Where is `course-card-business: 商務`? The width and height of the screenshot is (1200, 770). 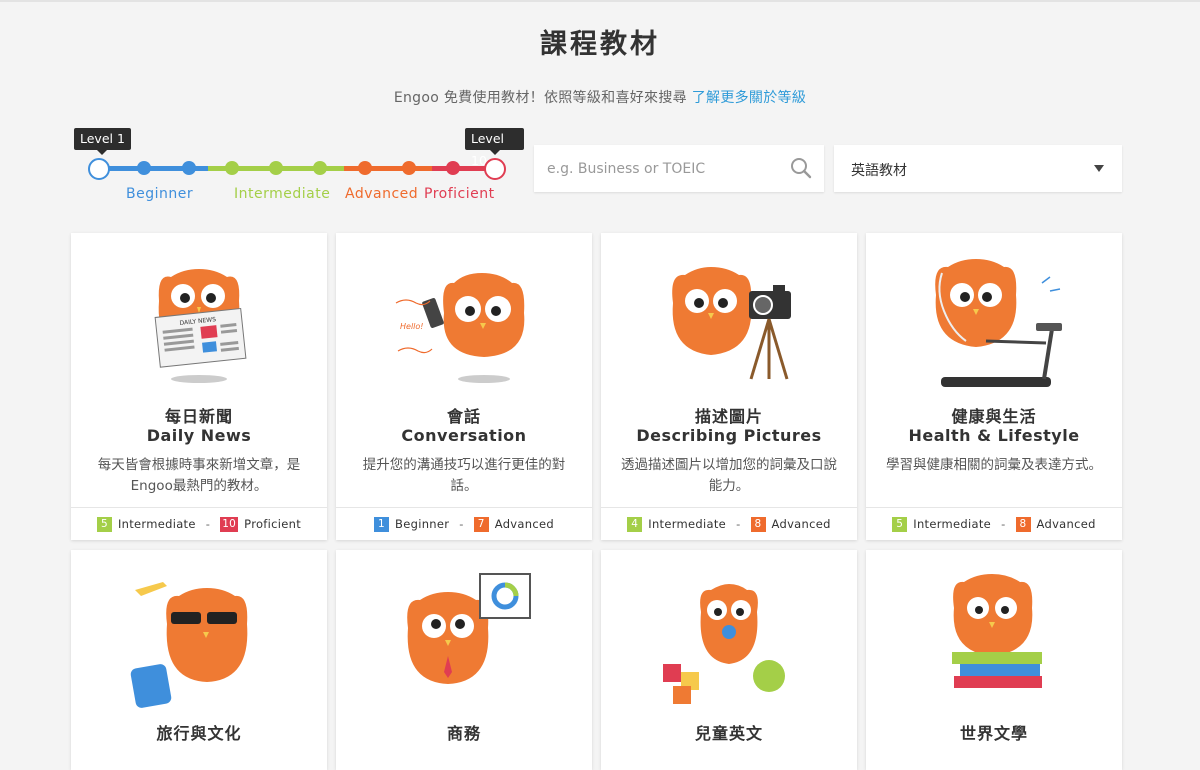
course-card-business: 商務 is located at coordinates (464, 660).